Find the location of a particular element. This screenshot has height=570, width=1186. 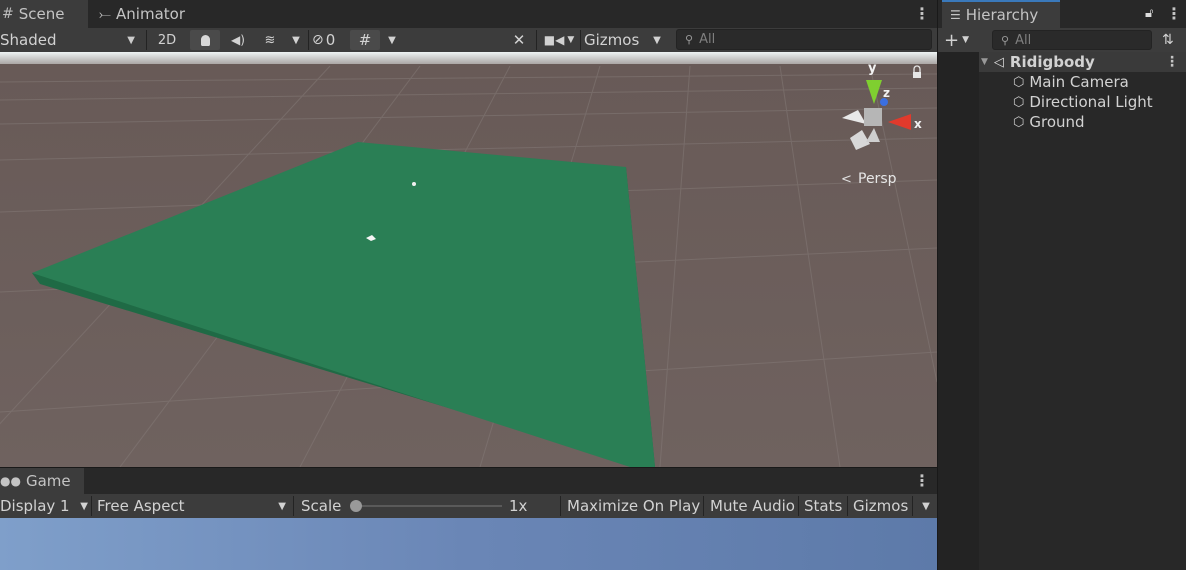

toggle-2d-button: 2D is located at coordinates (167, 40).